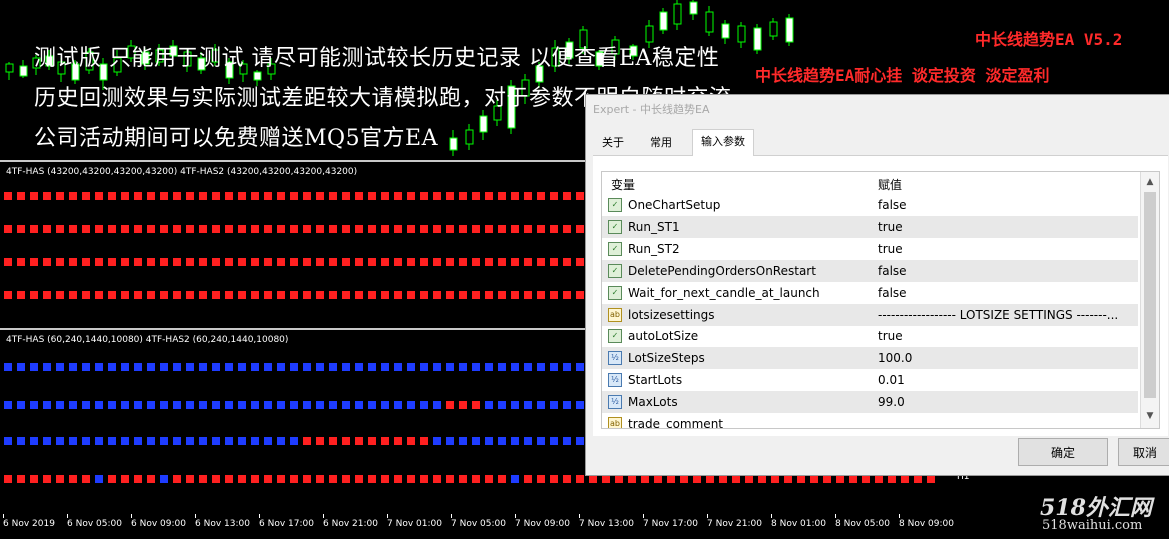  Describe the element at coordinates (870, 420) in the screenshot. I see `param-row: ab trade_comment` at that location.